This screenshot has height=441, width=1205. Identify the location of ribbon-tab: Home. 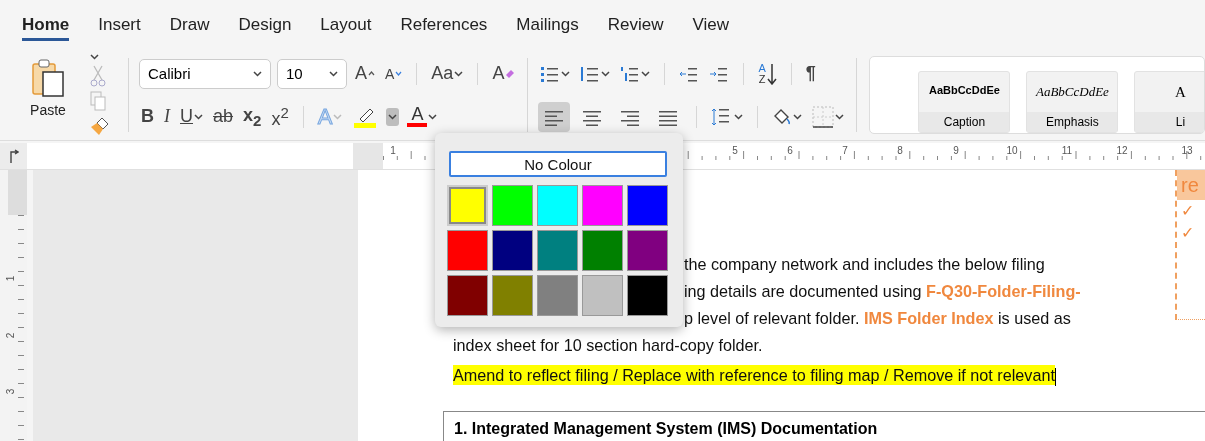
(46, 25).